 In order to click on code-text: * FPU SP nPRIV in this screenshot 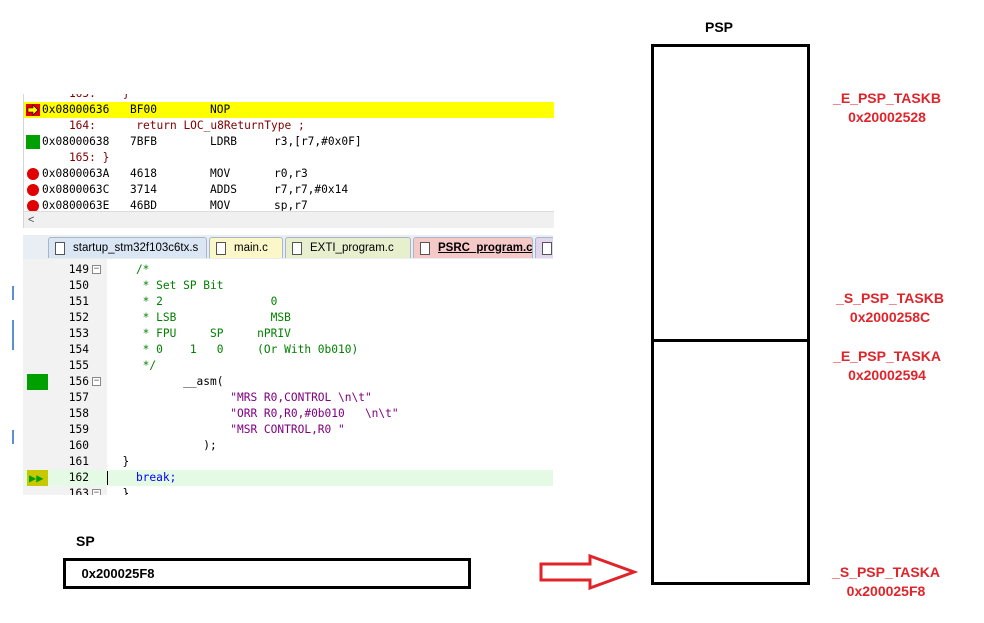, I will do `click(200, 334)`.